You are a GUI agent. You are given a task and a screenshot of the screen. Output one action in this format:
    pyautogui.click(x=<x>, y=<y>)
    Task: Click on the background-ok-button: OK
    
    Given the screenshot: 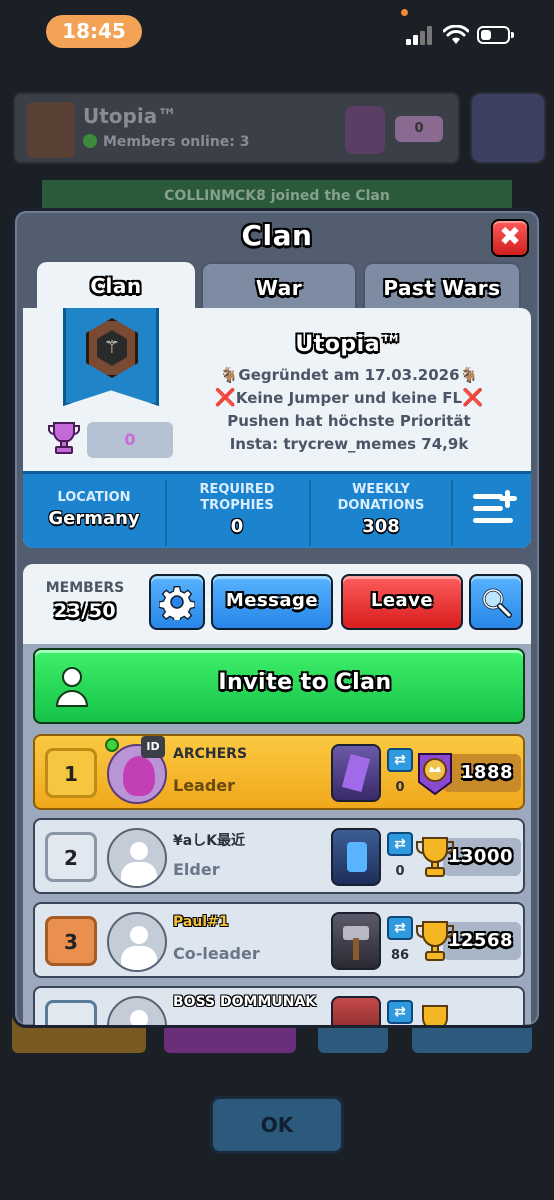 What is the action you would take?
    pyautogui.click(x=277, y=1125)
    